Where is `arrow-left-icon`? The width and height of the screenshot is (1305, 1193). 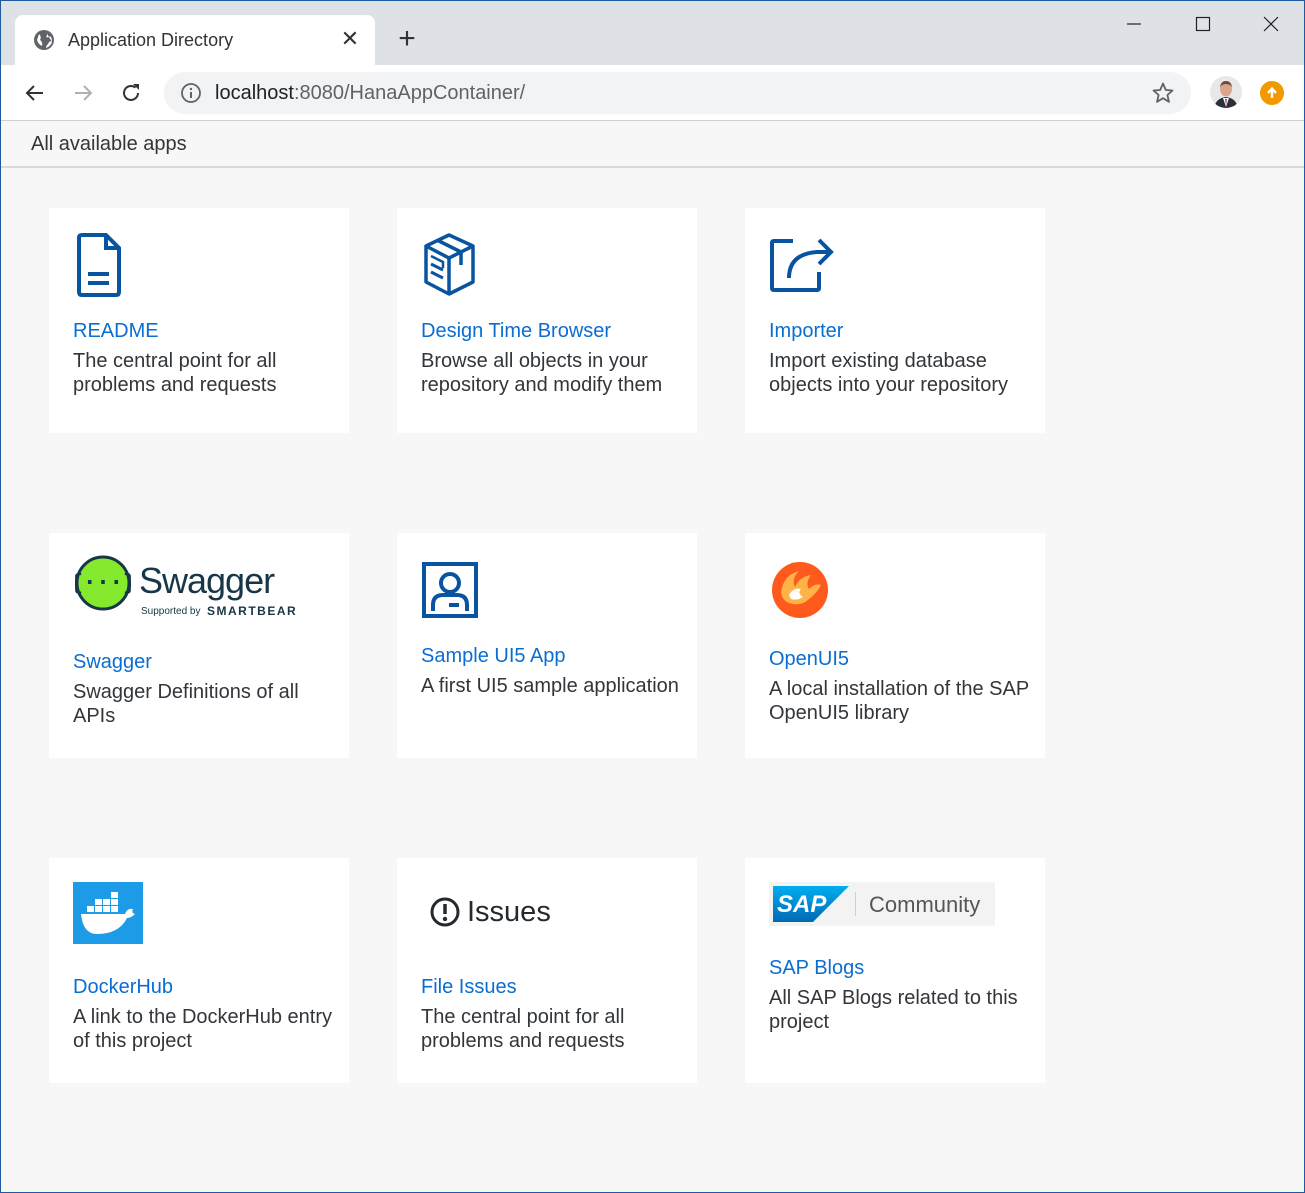
arrow-left-icon is located at coordinates (34, 93).